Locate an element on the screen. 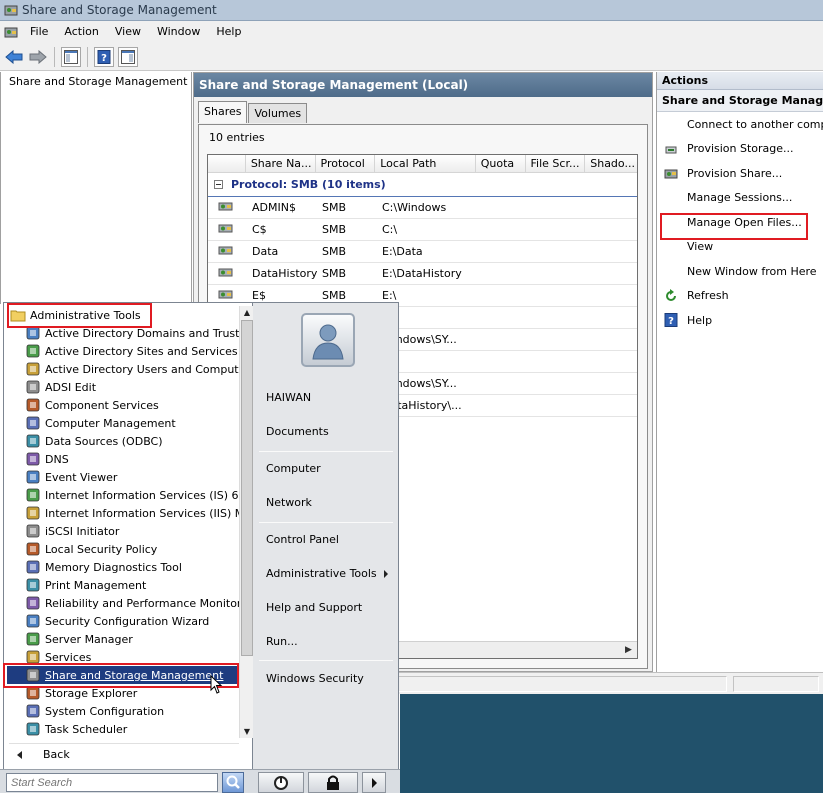  program-memory-diagnostics-tool: Memory Diagnostics Tool is located at coordinates (123, 567).